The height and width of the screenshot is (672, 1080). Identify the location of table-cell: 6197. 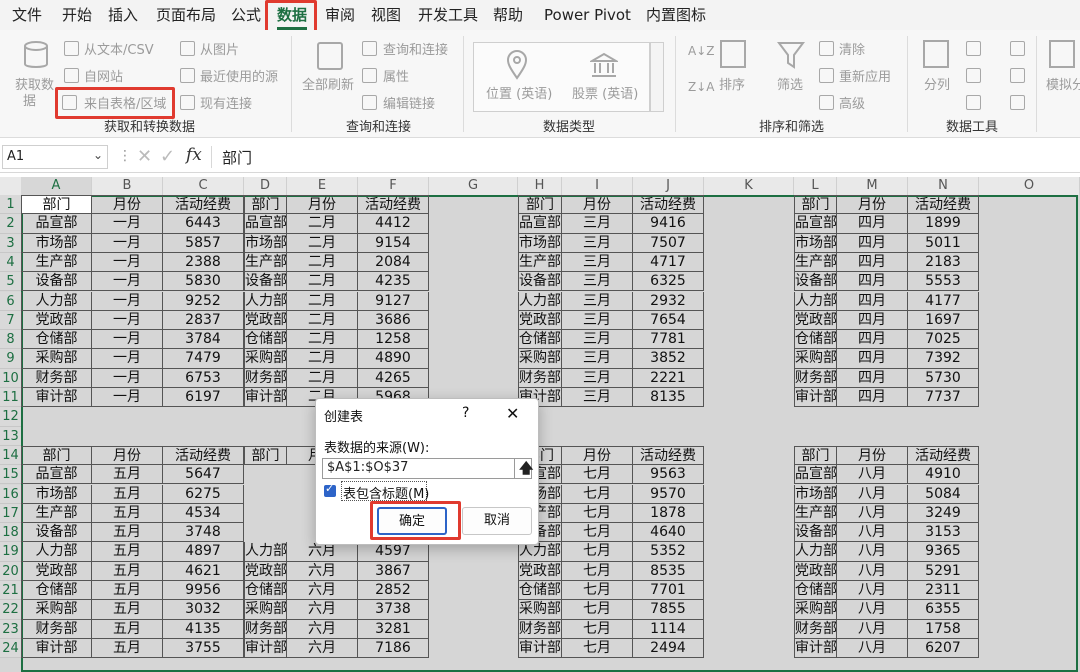
(203, 398).